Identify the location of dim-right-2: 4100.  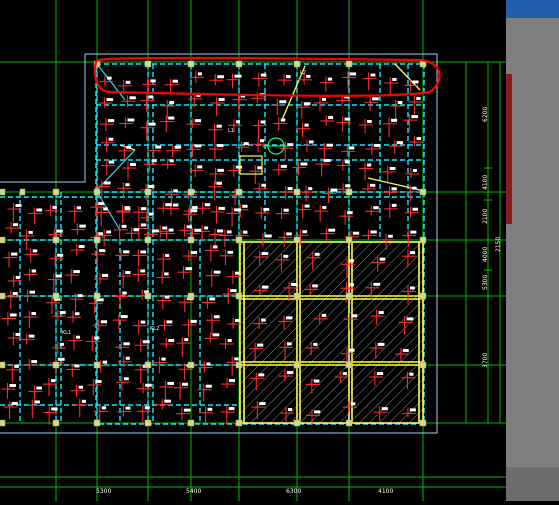
(485, 182).